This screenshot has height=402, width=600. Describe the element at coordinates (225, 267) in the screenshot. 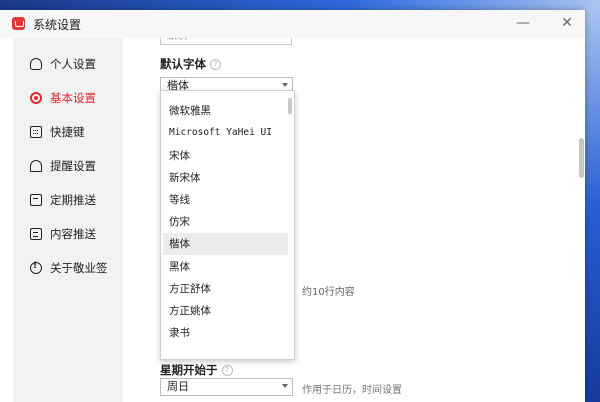

I see `font-option: 黑体` at that location.